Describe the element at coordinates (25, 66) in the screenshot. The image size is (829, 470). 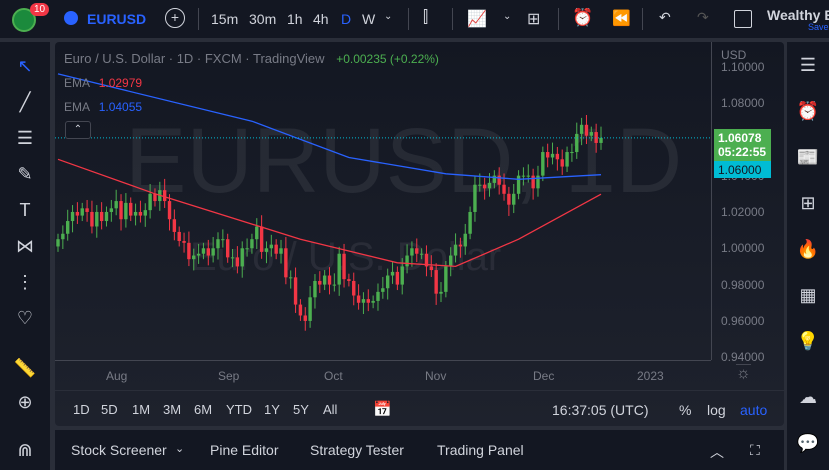
I see `cursor-icon: ↖` at that location.